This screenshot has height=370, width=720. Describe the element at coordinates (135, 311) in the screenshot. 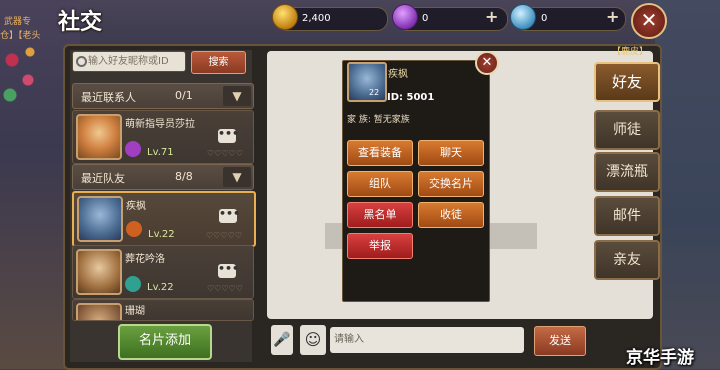

I see `friend-name: 珊瑚` at that location.